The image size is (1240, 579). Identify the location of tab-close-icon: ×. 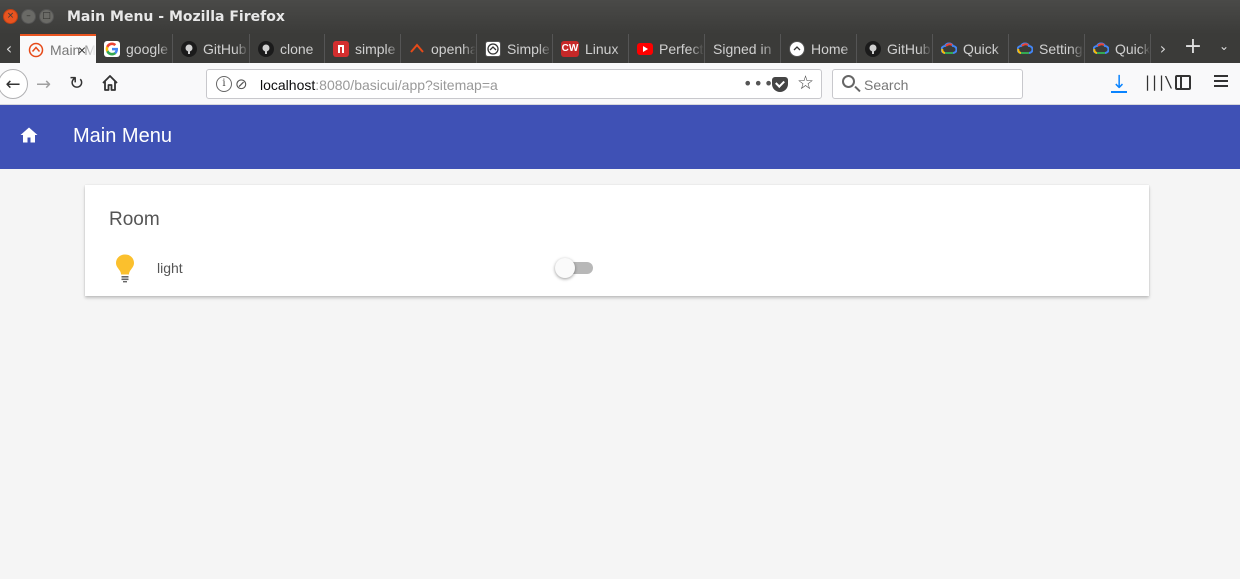
(82, 50).